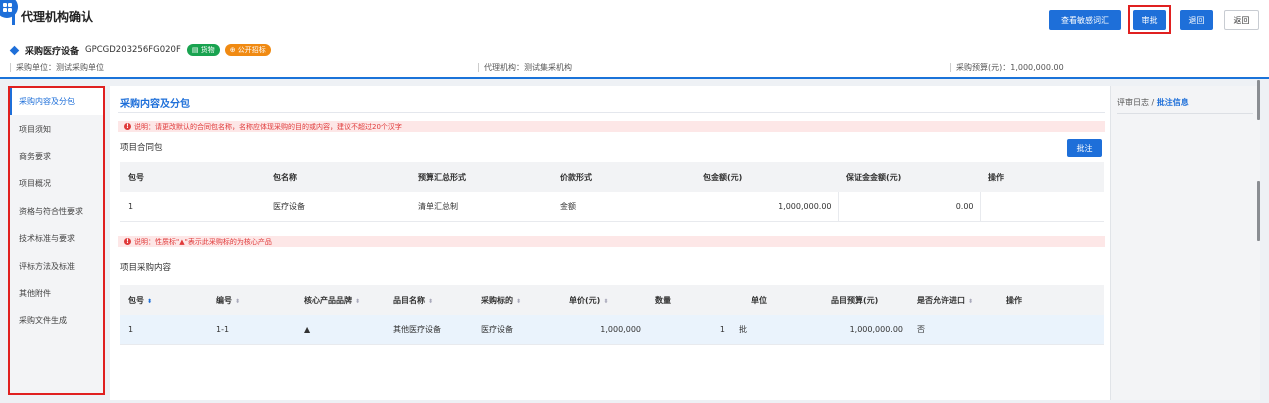 This screenshot has width=1269, height=403. What do you see at coordinates (328, 300) in the screenshot?
I see `col-header-label: 核心产品品牌` at bounding box center [328, 300].